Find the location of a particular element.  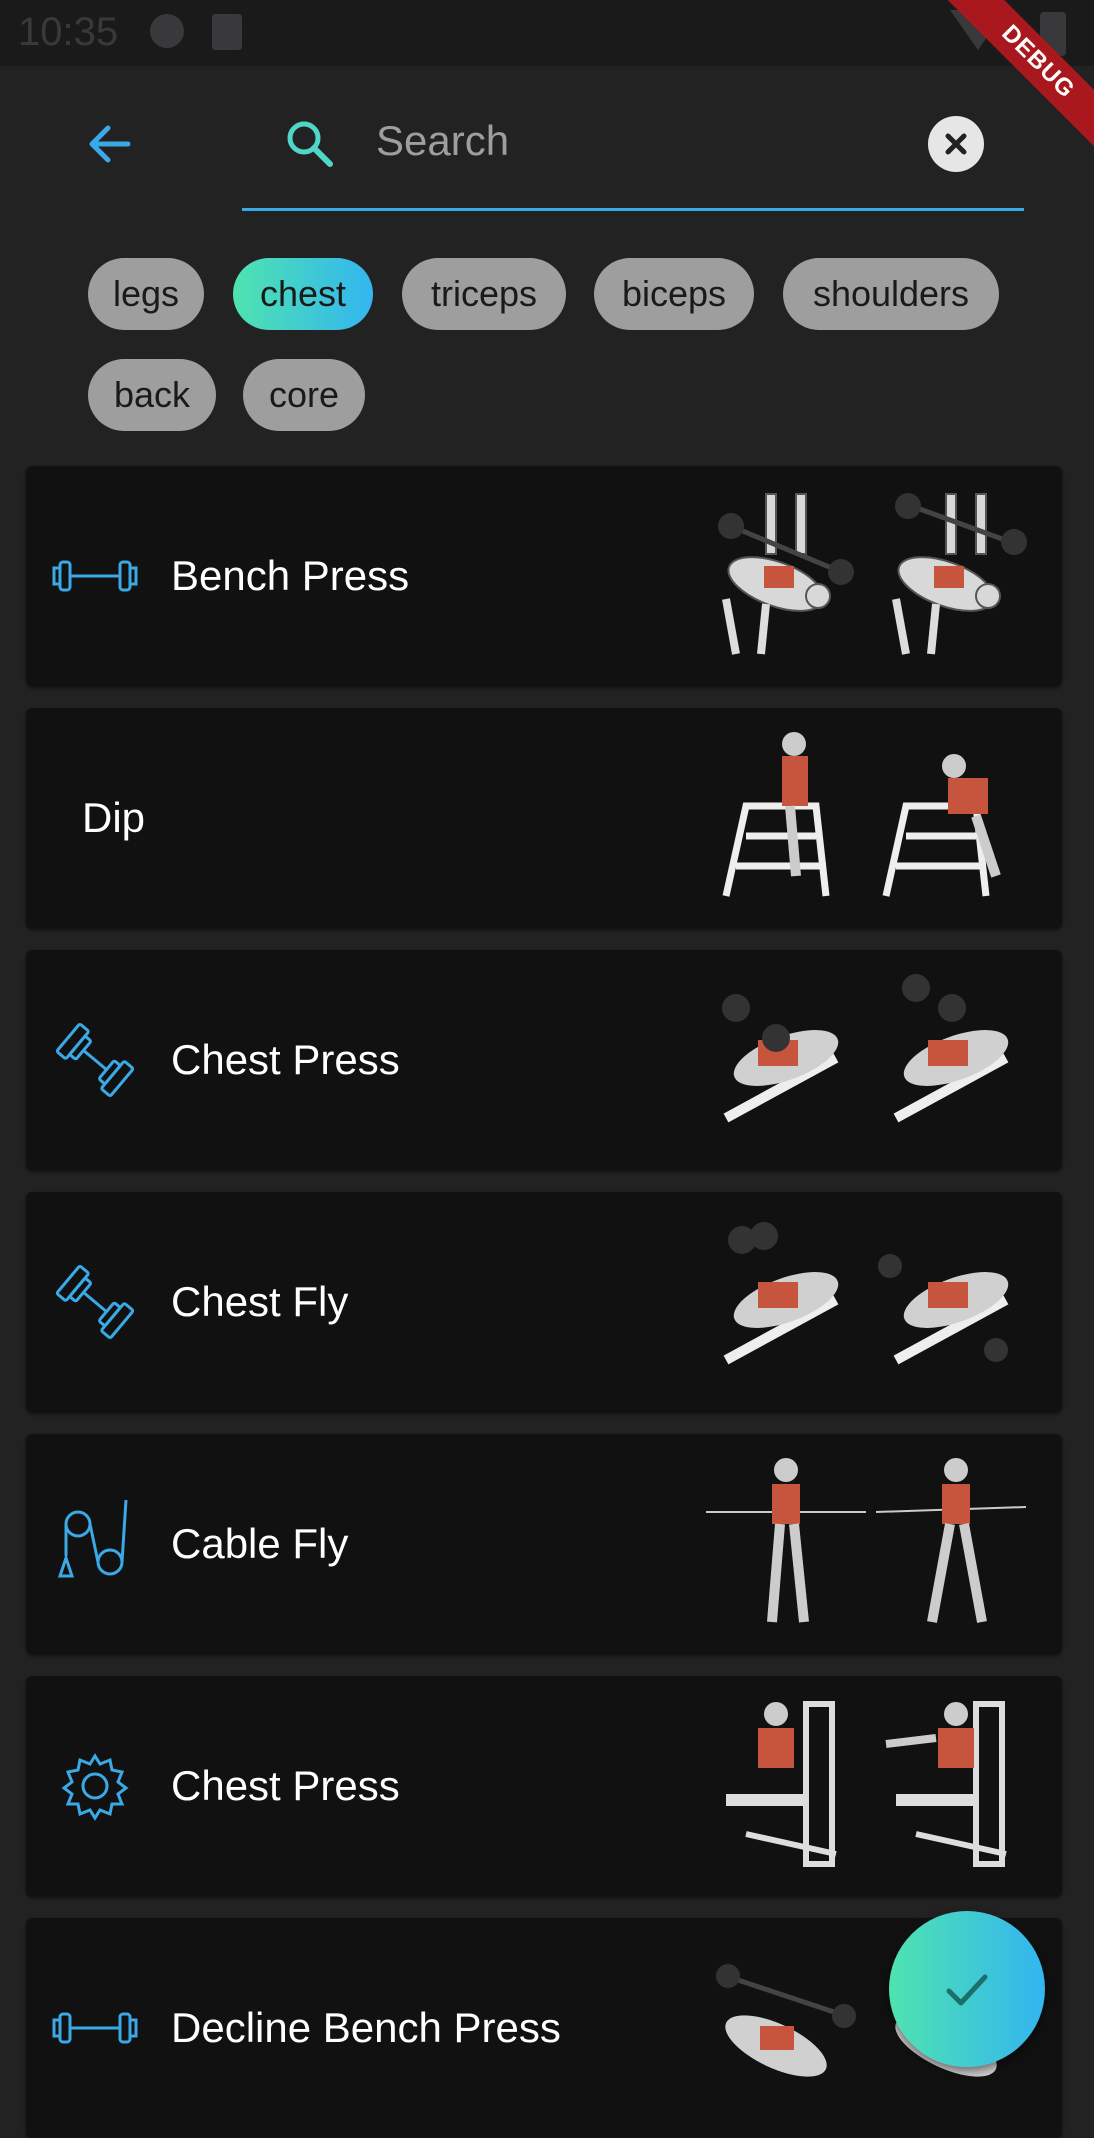

exercise-name: Dip is located at coordinates (114, 817).